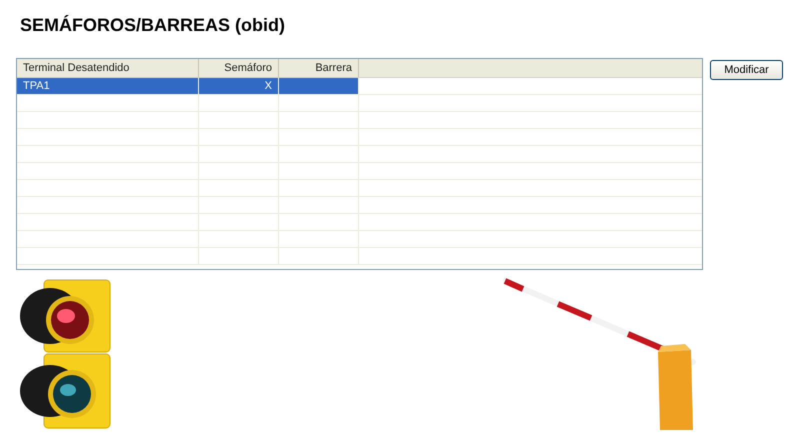 This screenshot has width=794, height=434. What do you see at coordinates (319, 68) in the screenshot?
I see `column-header: Barrera` at bounding box center [319, 68].